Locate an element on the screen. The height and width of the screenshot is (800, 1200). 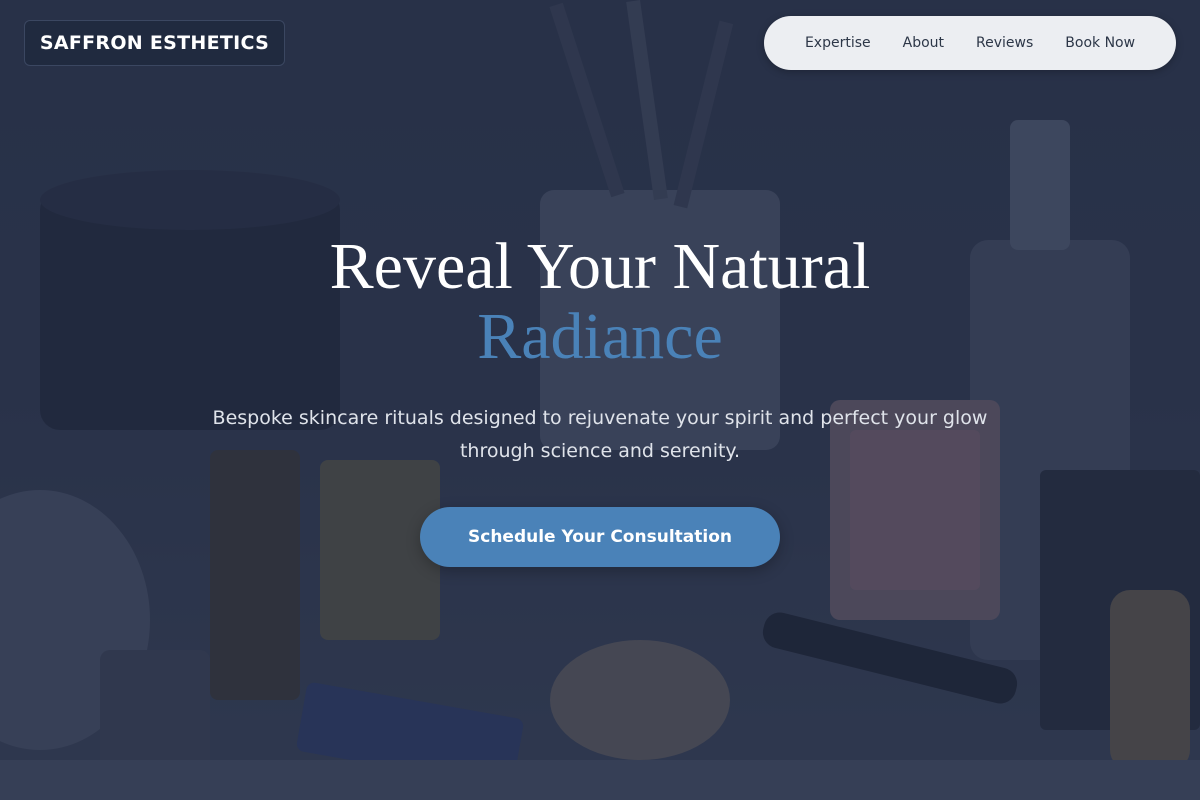
nav-item-book-now: Book Now is located at coordinates (1100, 43).